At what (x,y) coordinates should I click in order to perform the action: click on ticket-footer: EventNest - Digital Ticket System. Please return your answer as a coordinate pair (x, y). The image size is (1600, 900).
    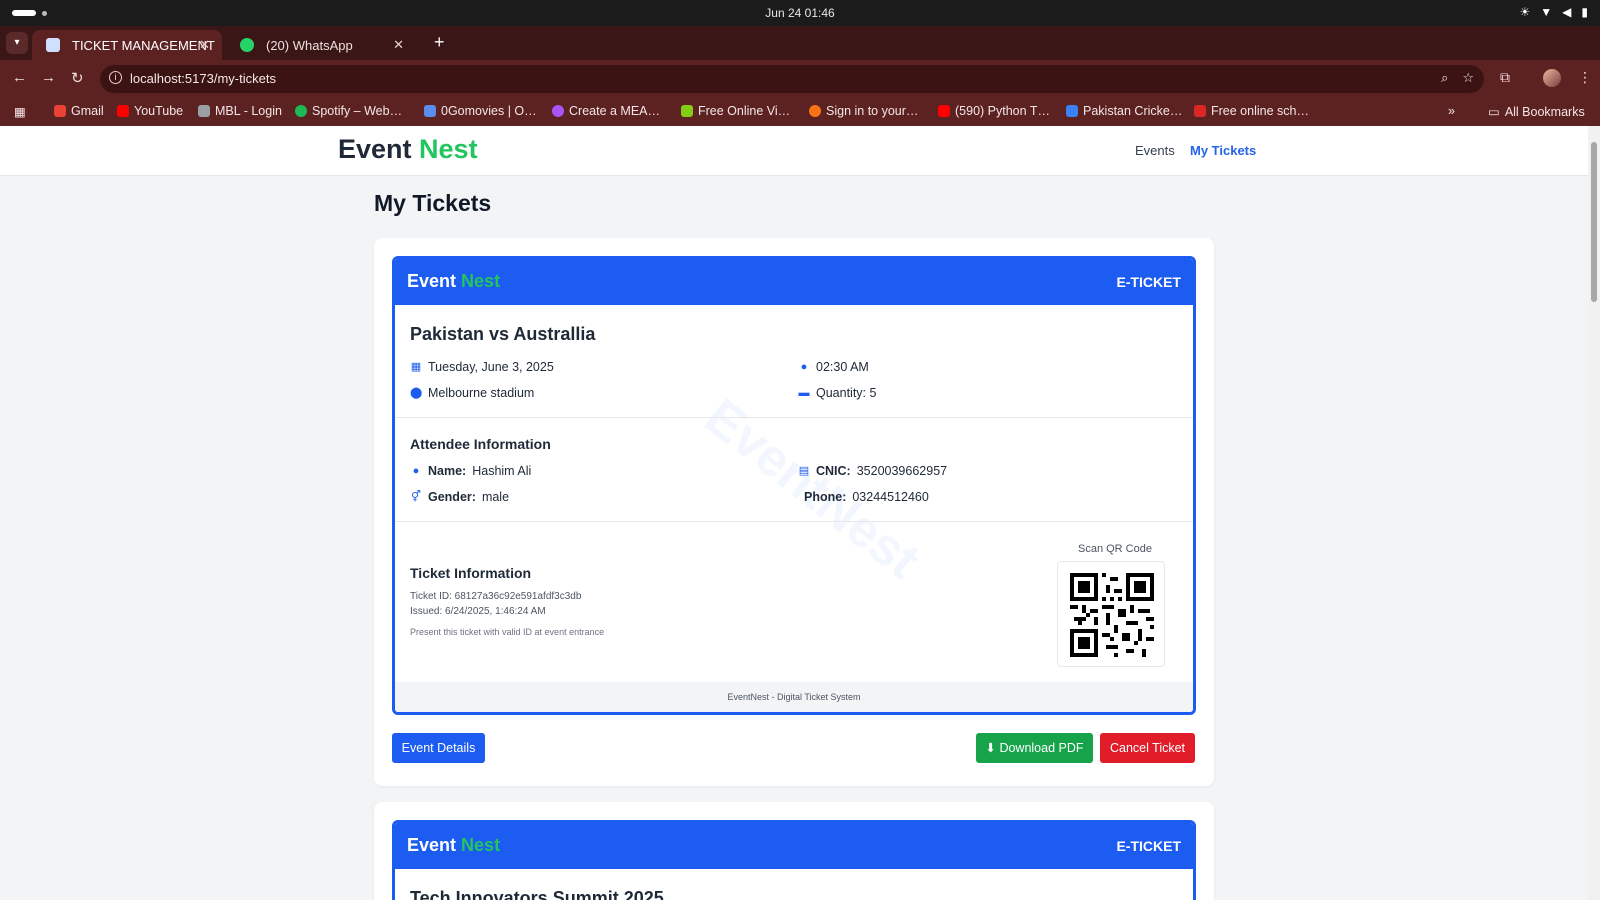
    Looking at the image, I should click on (794, 697).